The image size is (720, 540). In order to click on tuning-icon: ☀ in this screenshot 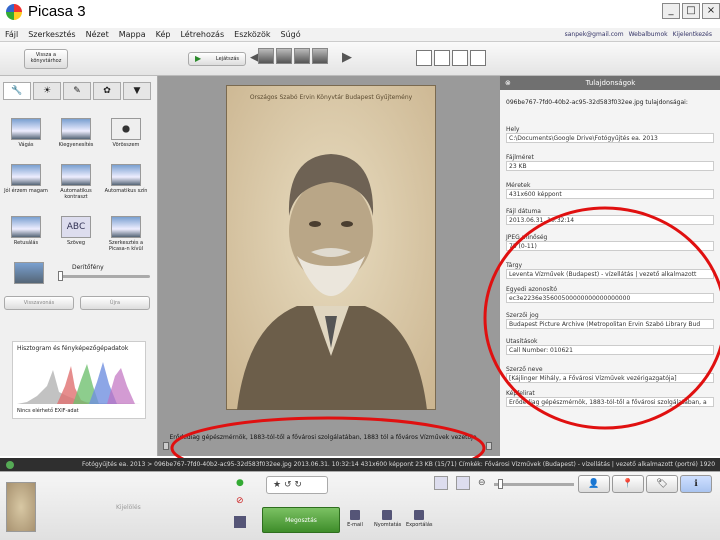, I will do `click(47, 91)`.